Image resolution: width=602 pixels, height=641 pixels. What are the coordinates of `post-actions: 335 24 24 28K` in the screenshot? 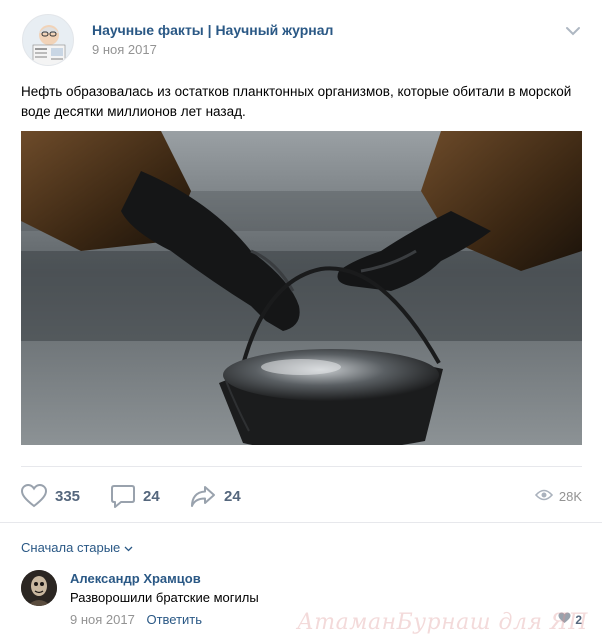 It's located at (301, 496).